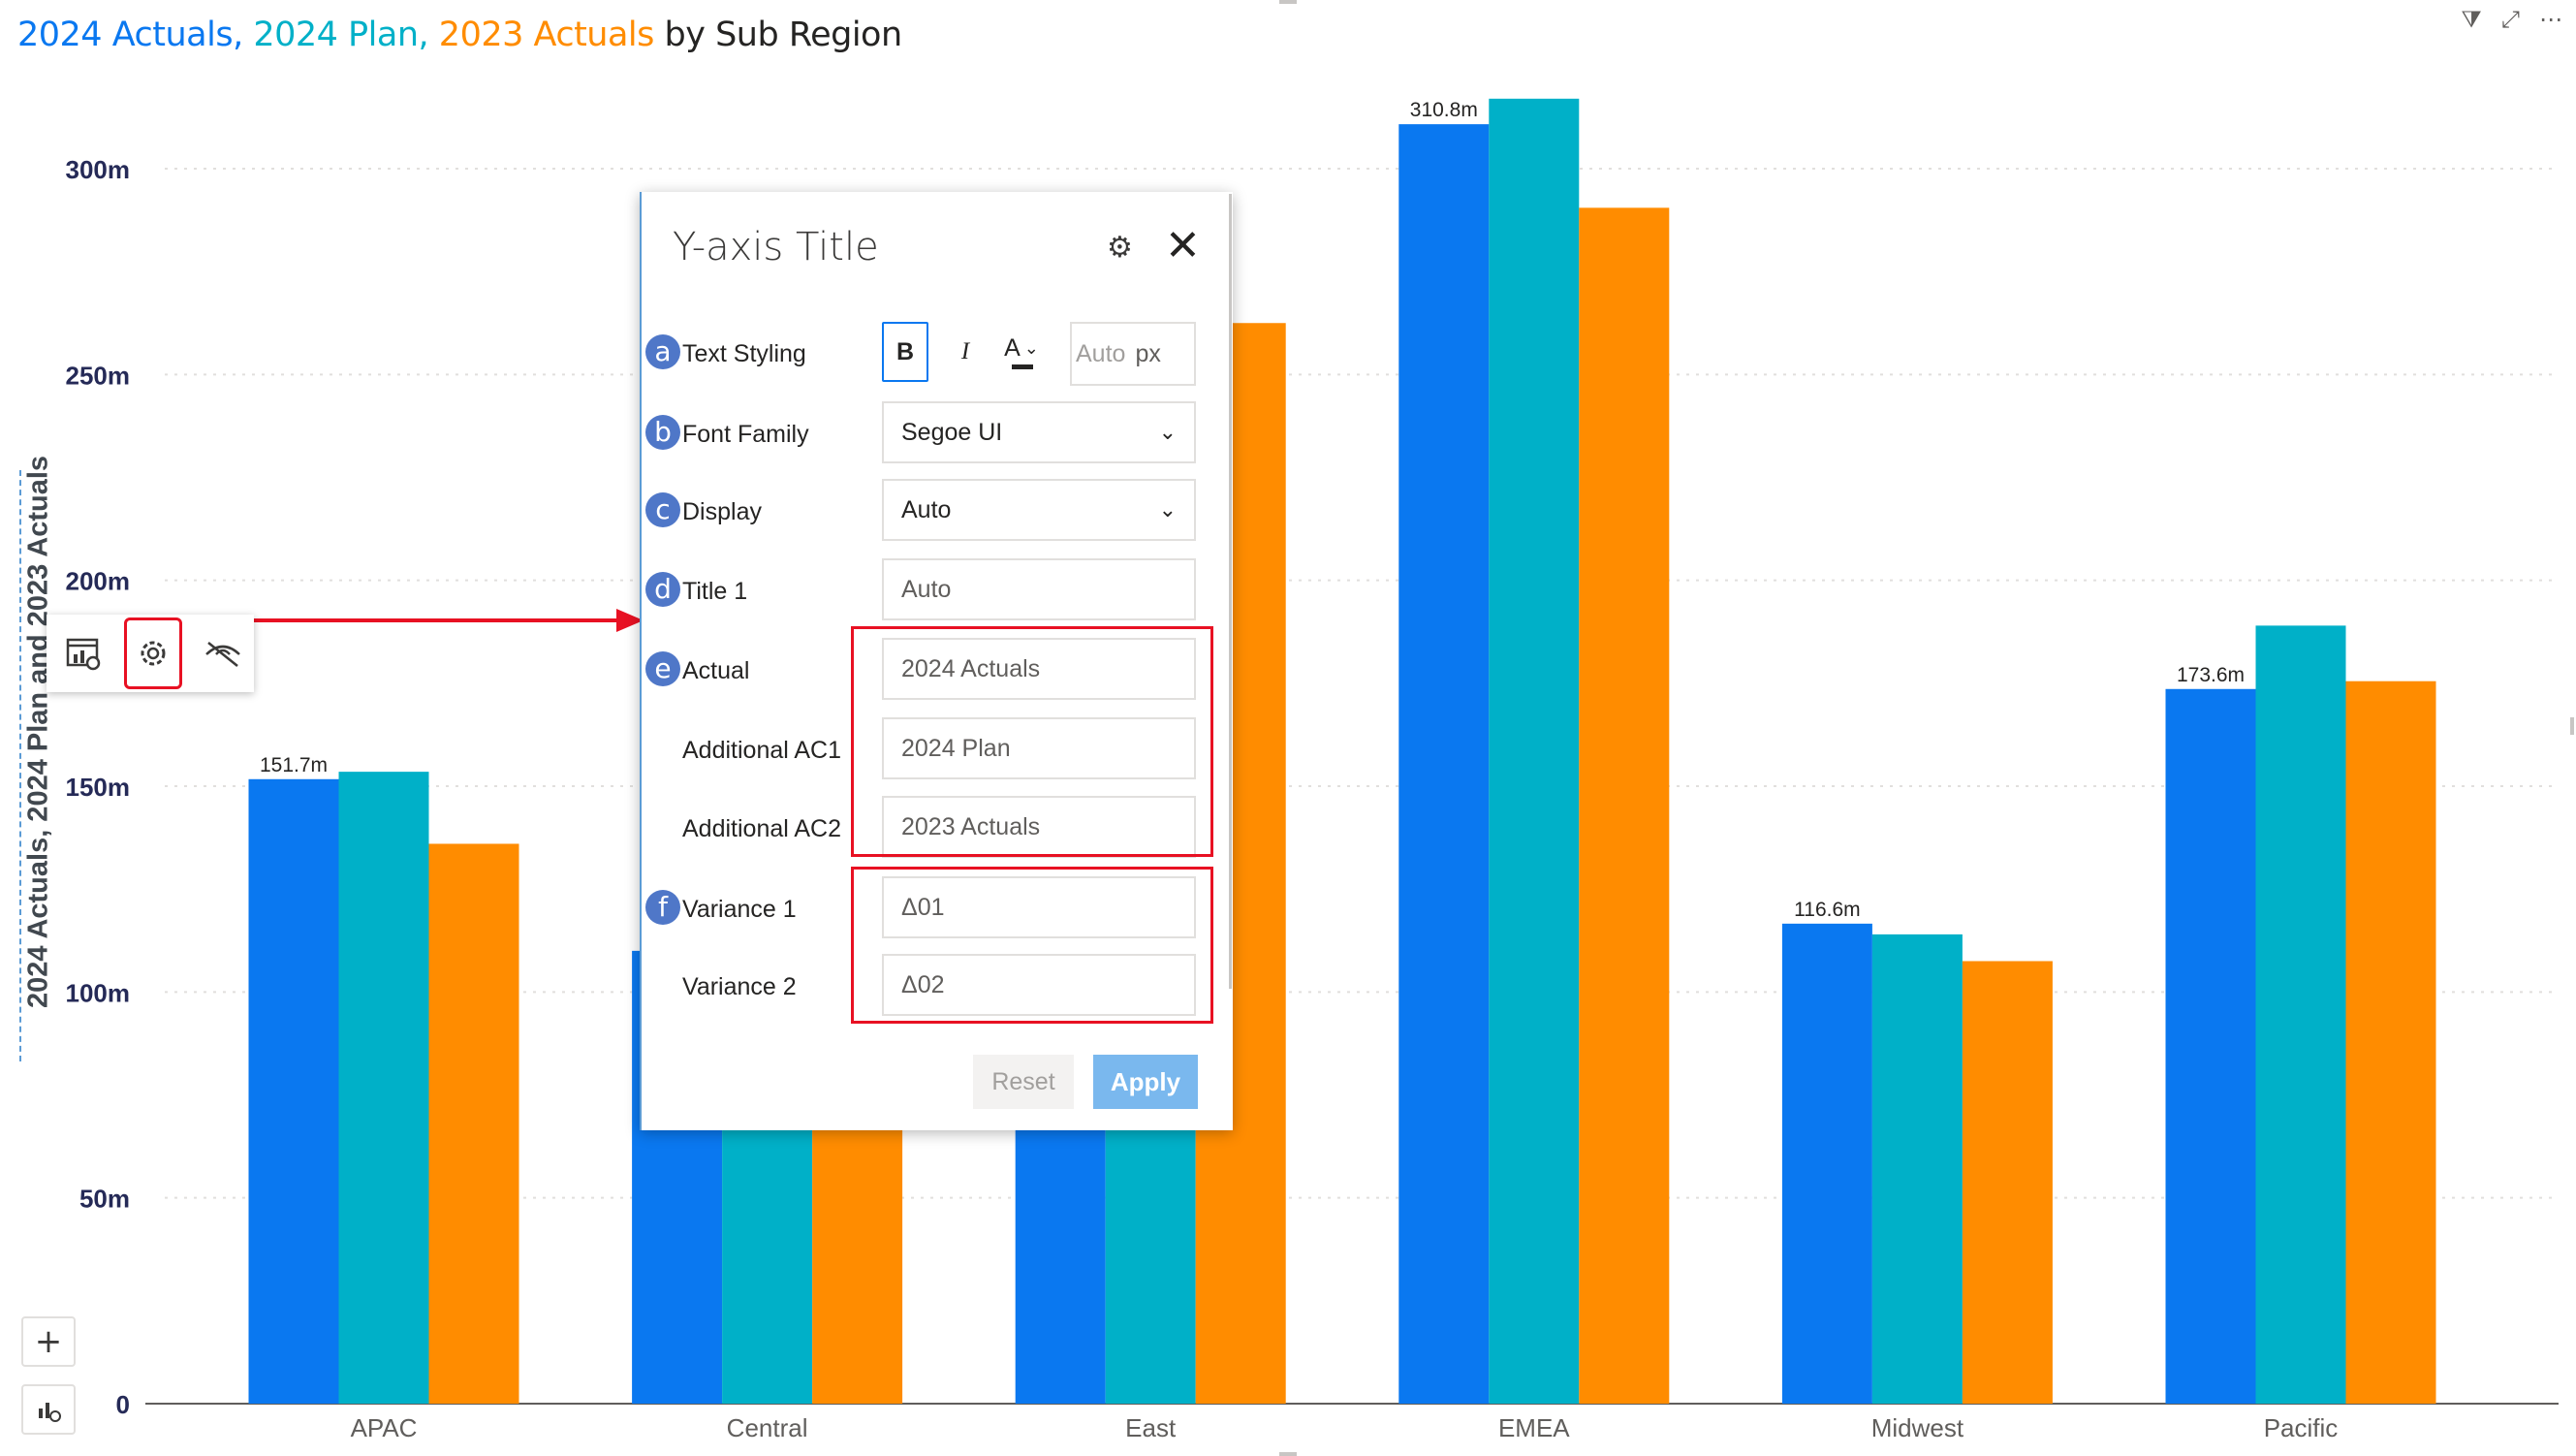  What do you see at coordinates (776, 247) in the screenshot?
I see `panel-title: Y-axis Title` at bounding box center [776, 247].